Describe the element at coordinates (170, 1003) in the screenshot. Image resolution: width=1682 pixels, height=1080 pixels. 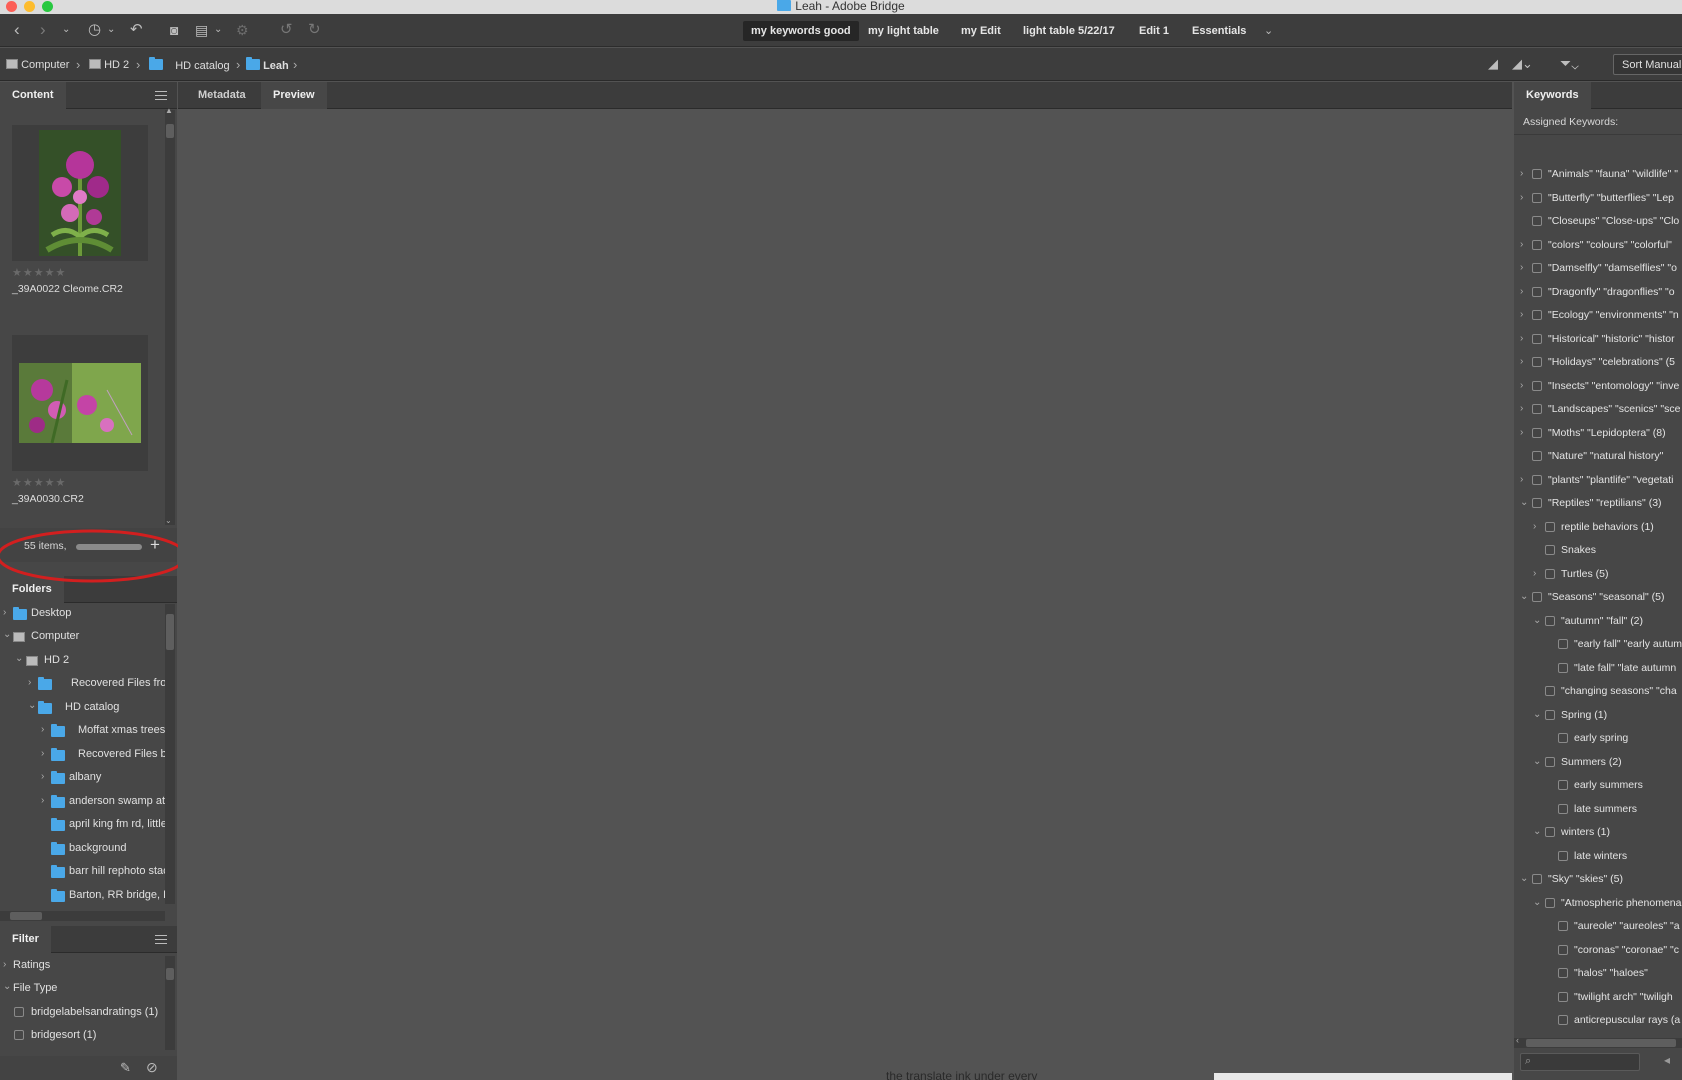
I see `filter-scrollbar` at that location.